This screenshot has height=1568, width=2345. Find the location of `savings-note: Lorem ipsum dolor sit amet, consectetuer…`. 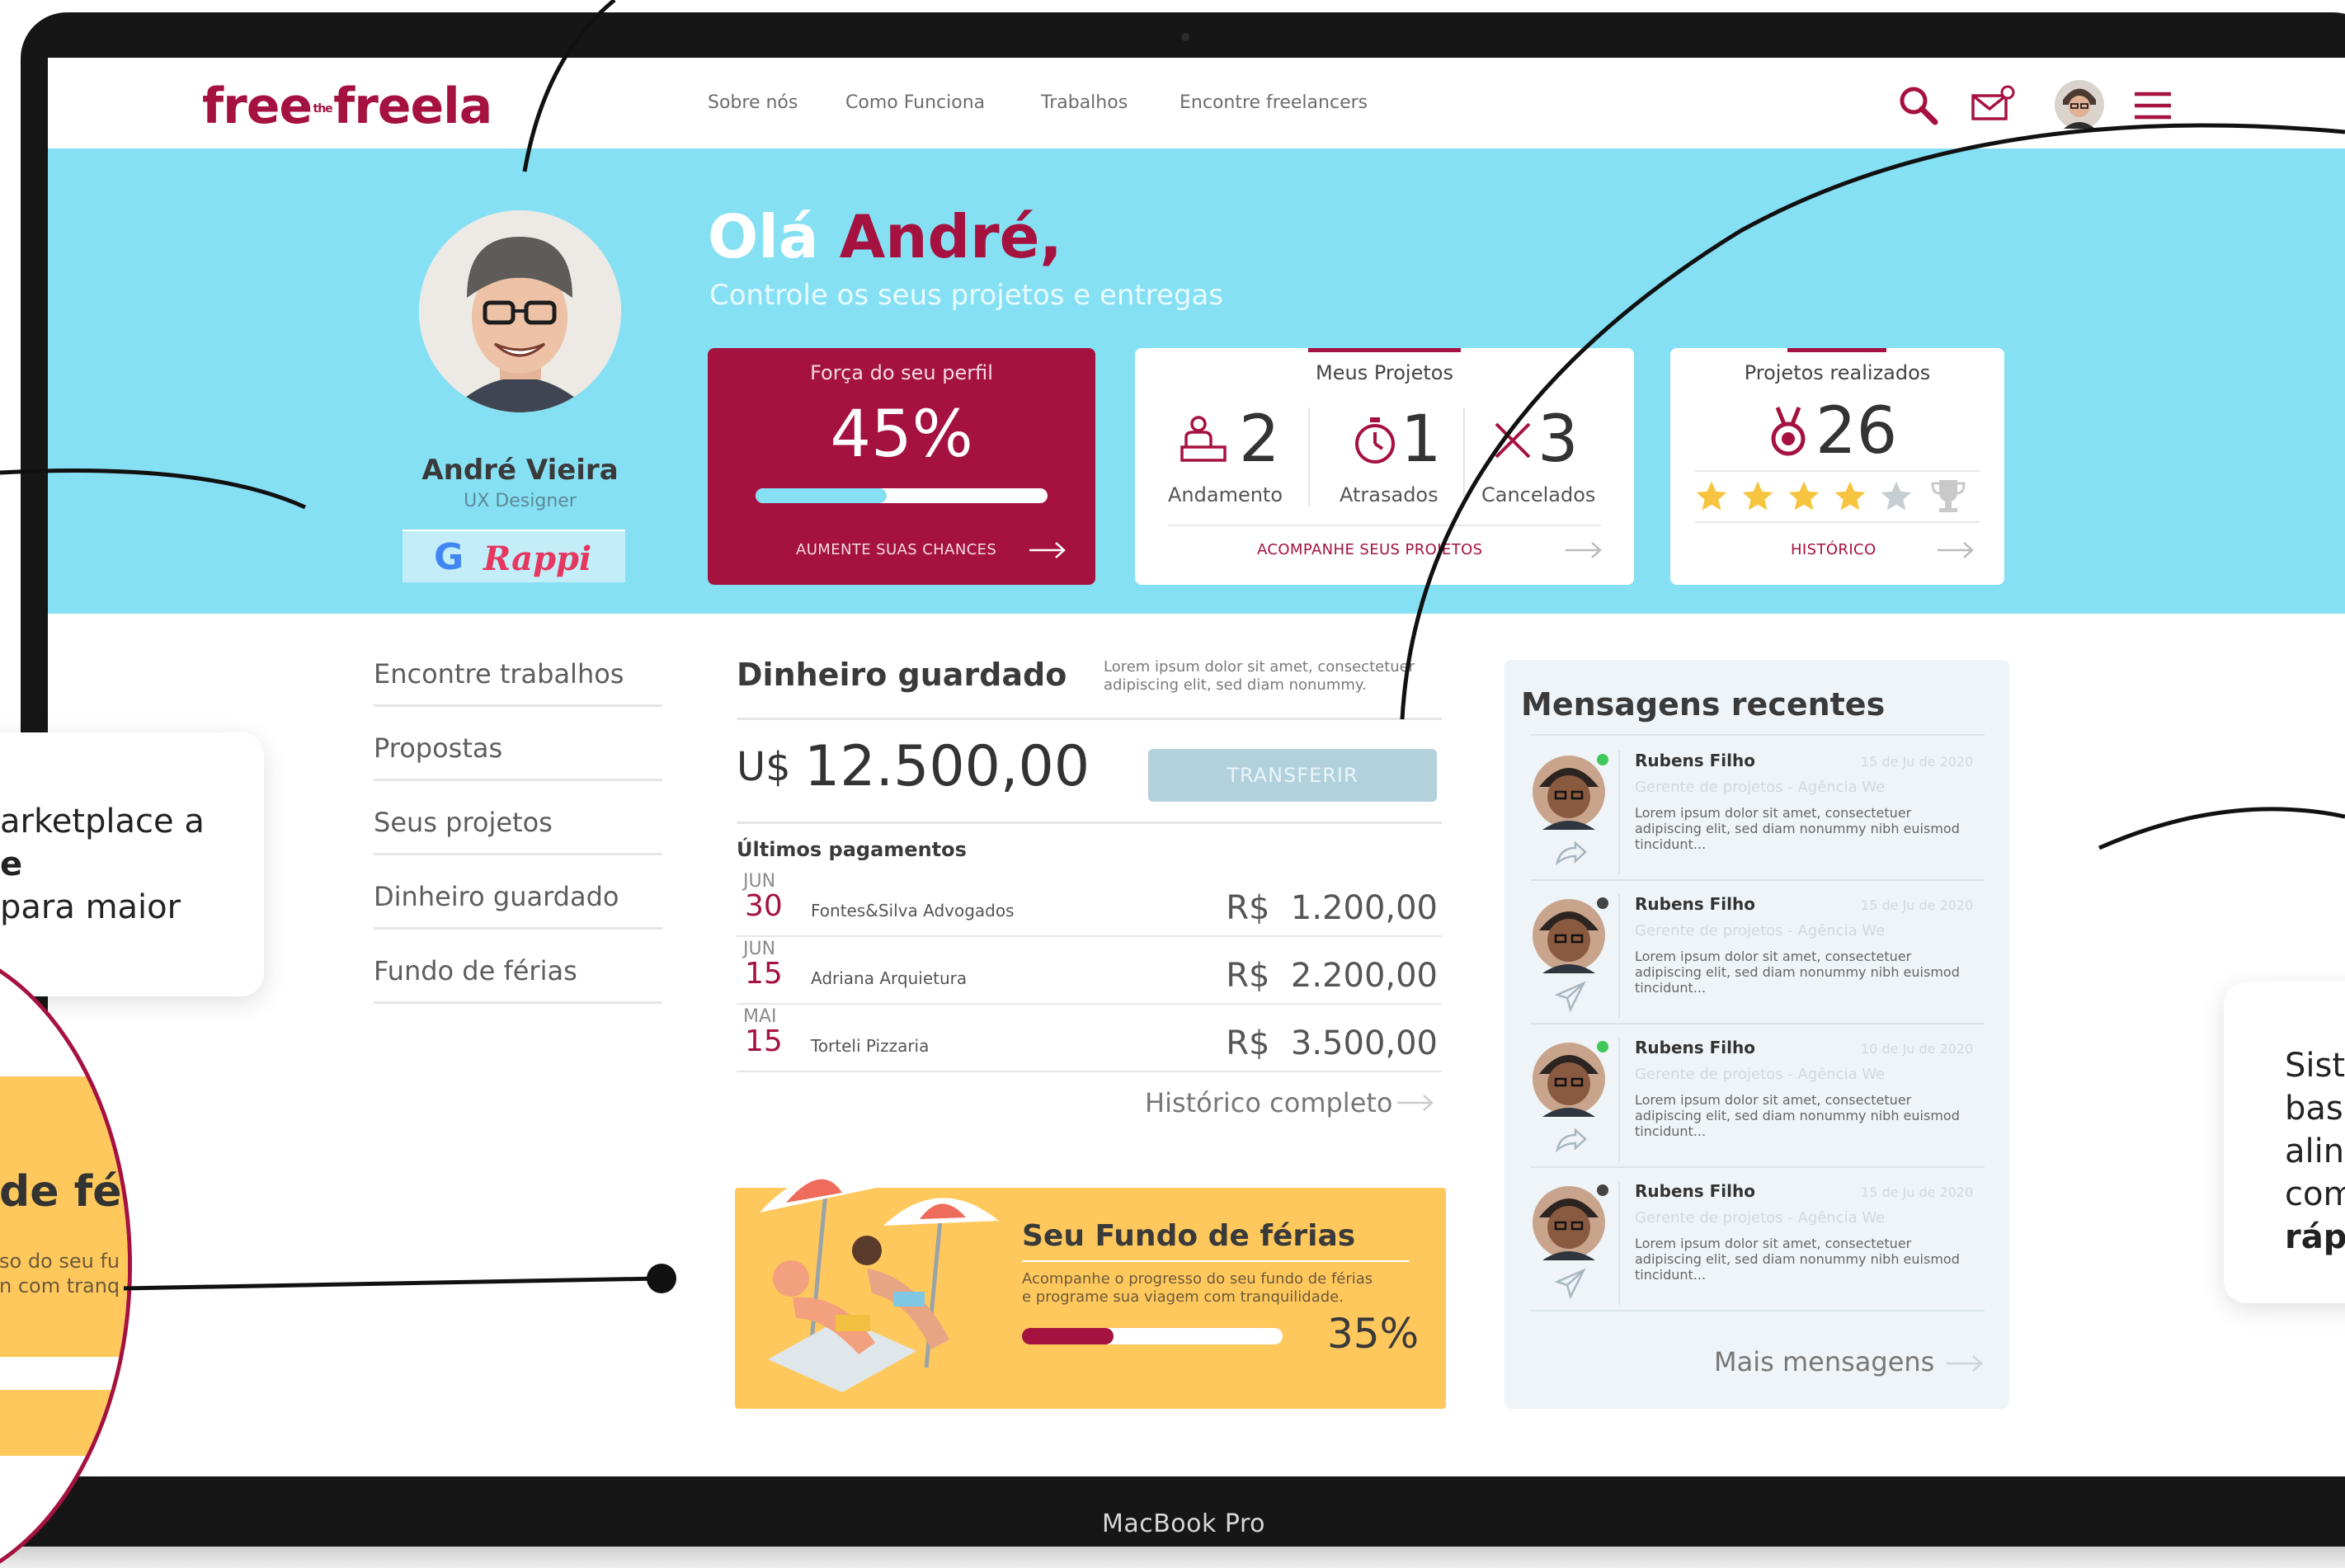

savings-note: Lorem ipsum dolor sit amet, consectetuer… is located at coordinates (1260, 676).